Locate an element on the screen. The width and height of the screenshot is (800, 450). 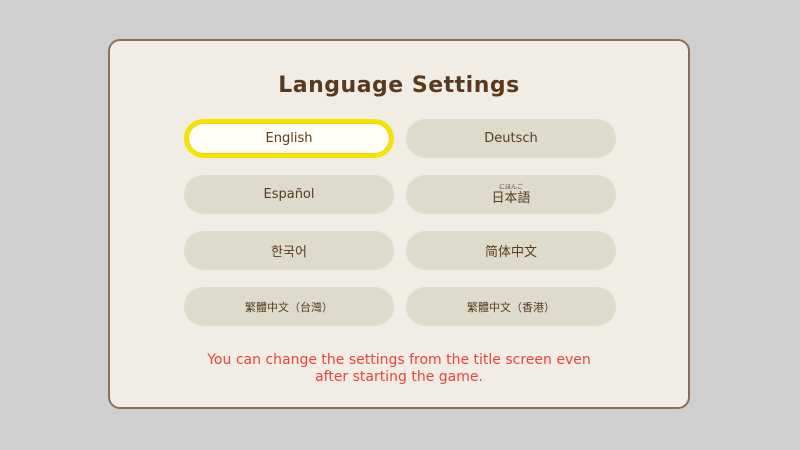
language-option-label: 한국어 is located at coordinates (289, 252).